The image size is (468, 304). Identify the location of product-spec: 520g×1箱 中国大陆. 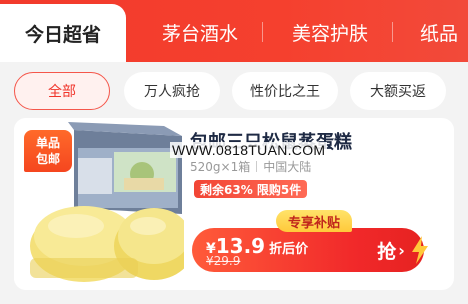
(250, 166).